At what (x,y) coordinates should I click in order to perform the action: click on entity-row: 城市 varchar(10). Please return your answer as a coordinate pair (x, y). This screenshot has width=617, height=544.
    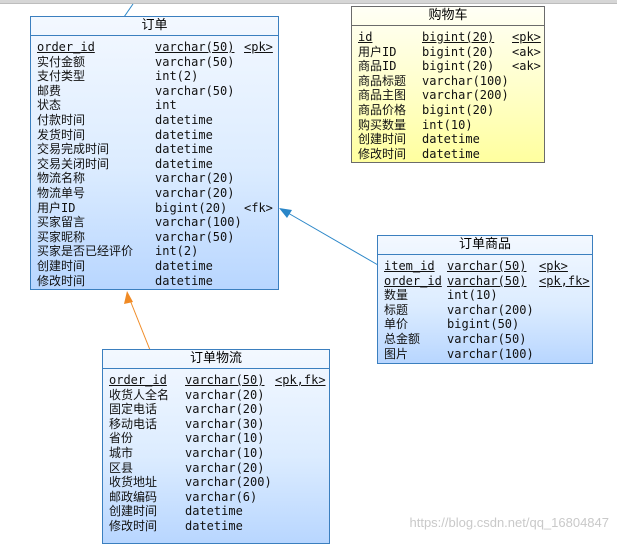
    Looking at the image, I should click on (216, 453).